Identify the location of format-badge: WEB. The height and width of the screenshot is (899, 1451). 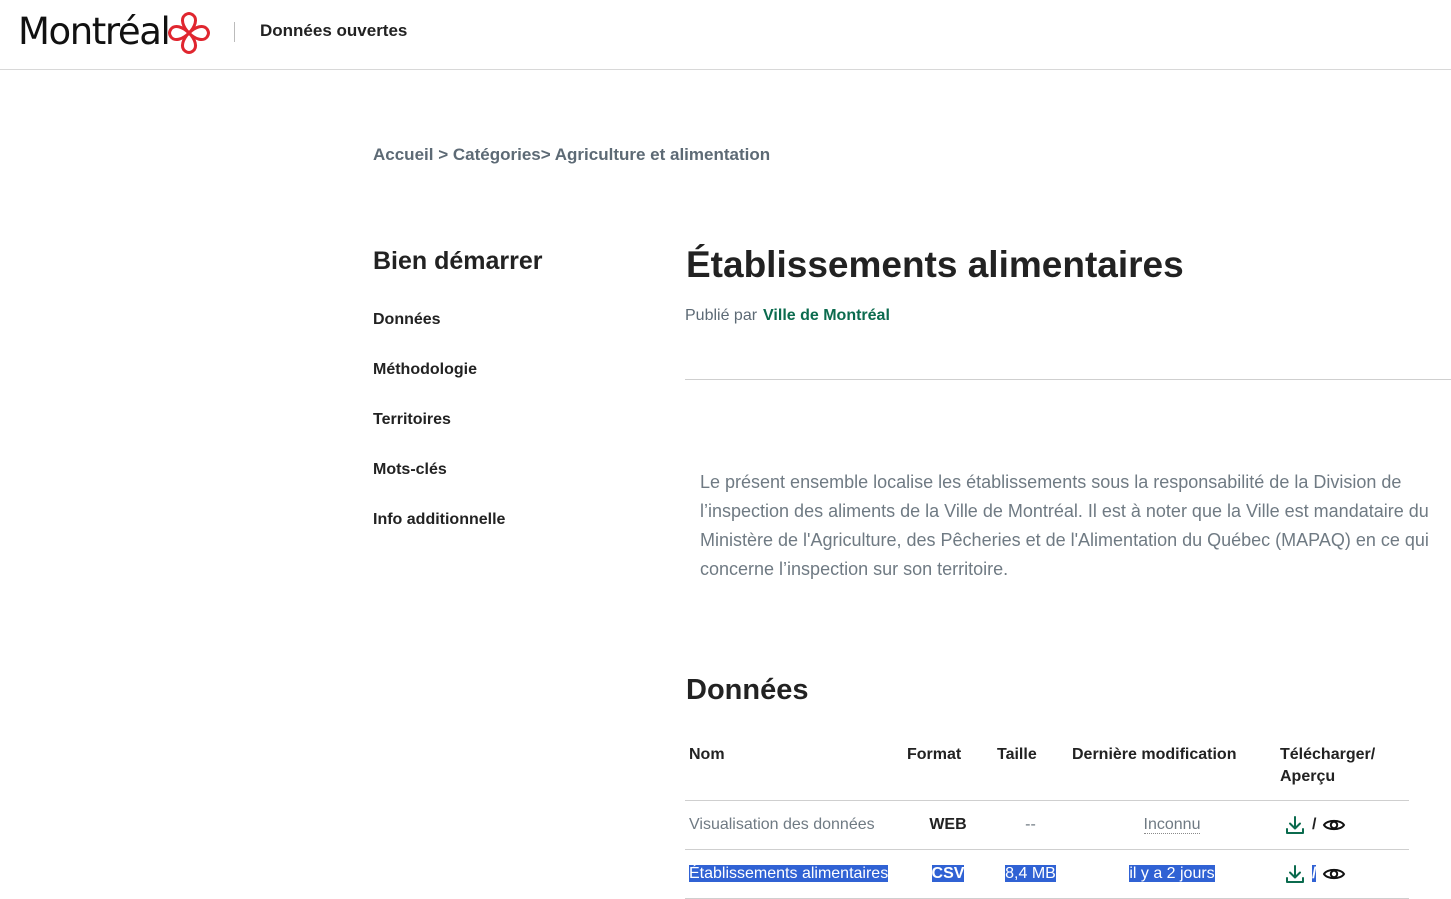
(948, 824).